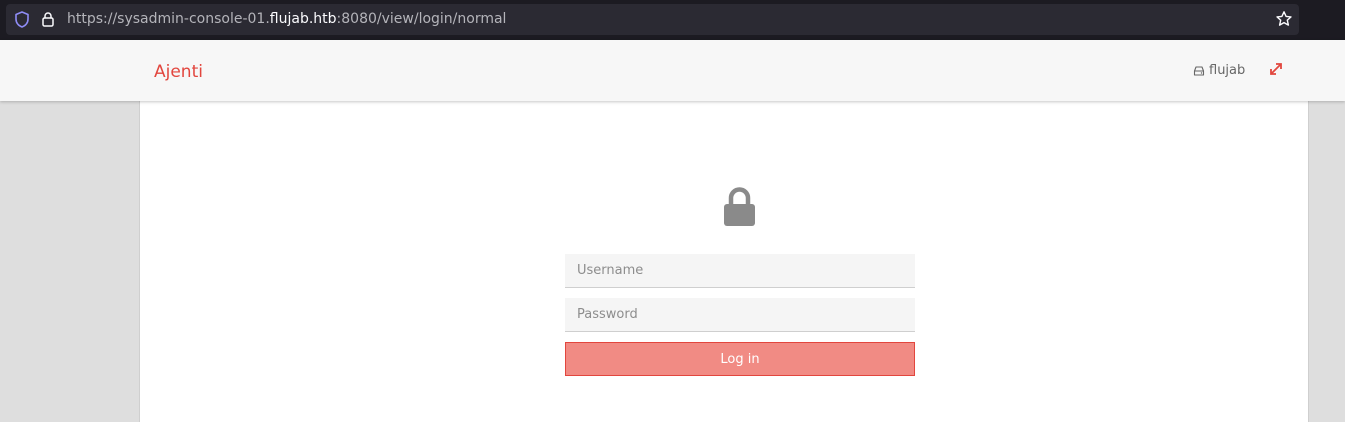 This screenshot has width=1345, height=422. What do you see at coordinates (421, 19) in the screenshot?
I see `url-suffix: :8080/view/login/normal` at bounding box center [421, 19].